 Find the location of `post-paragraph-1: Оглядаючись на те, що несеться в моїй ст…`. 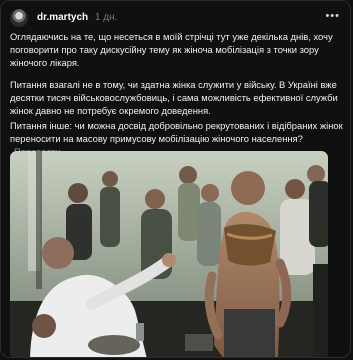

post-paragraph-1: Оглядаючись на те, що несеться в моїй ст… is located at coordinates (171, 49).